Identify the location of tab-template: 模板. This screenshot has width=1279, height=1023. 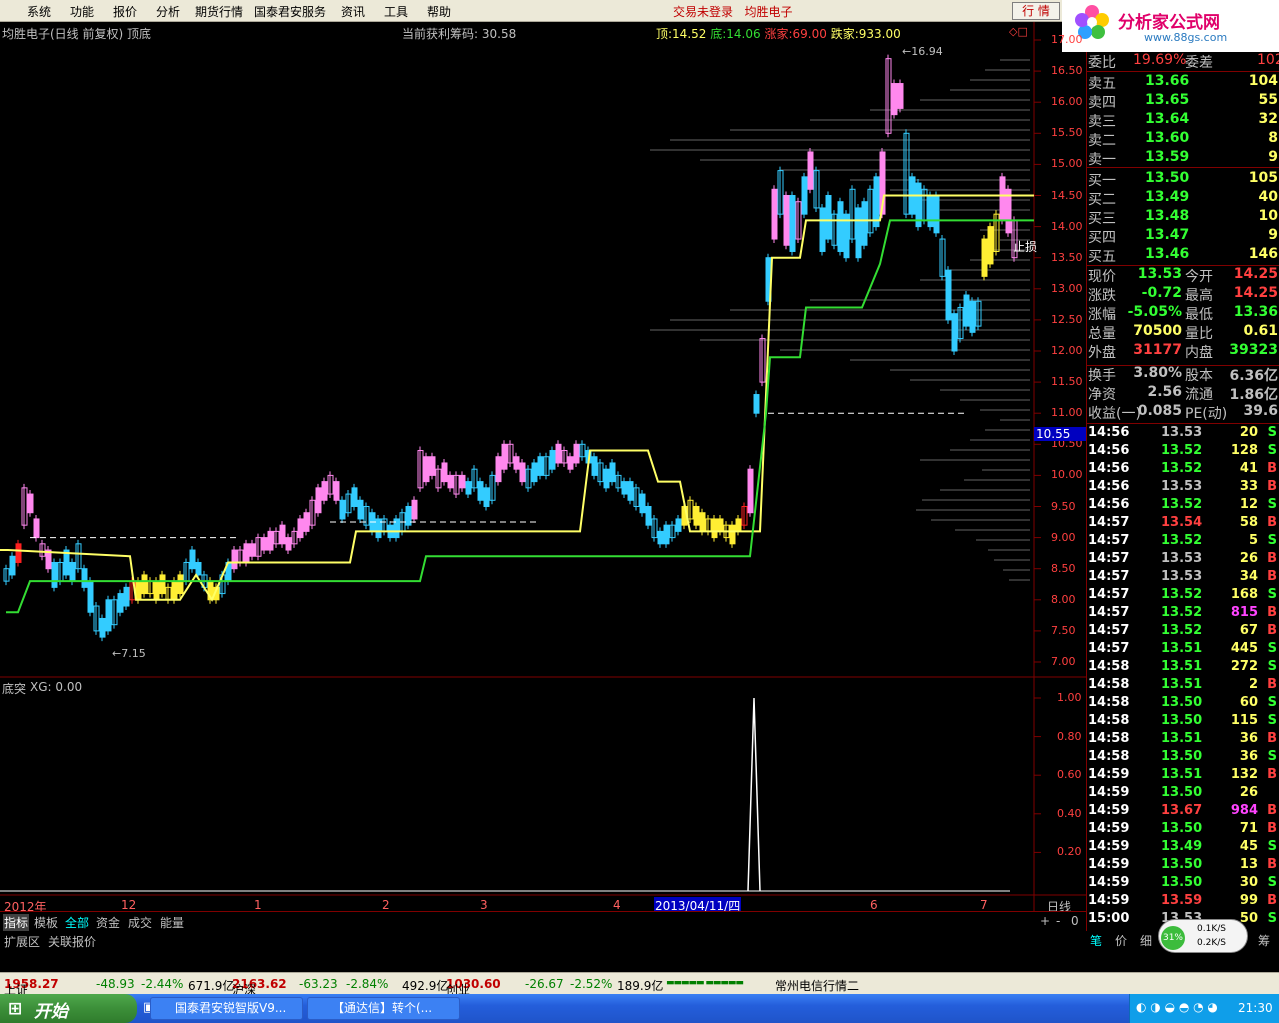
(46, 922).